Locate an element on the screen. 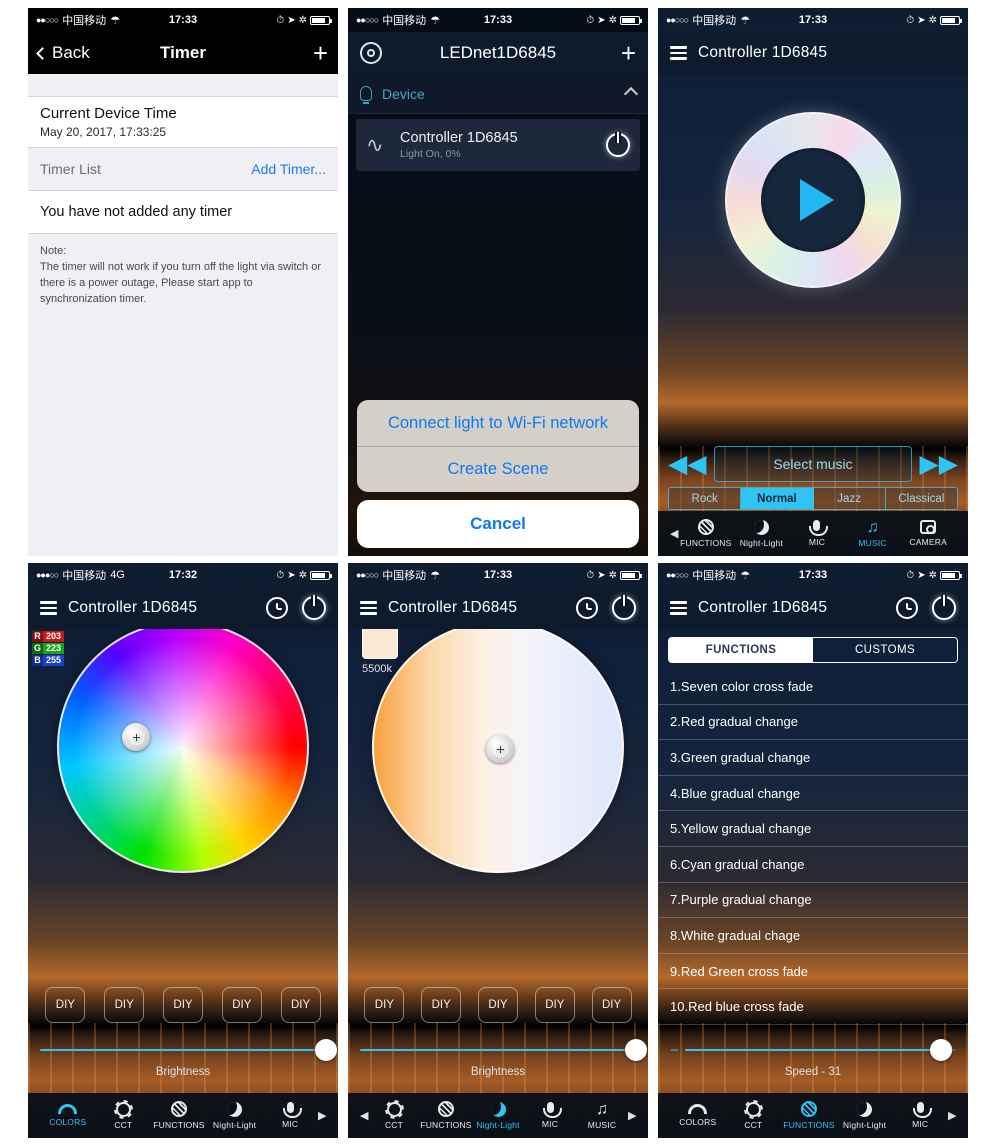 The height and width of the screenshot is (1146, 990). list-item: 7.Purple gradual change is located at coordinates (813, 901).